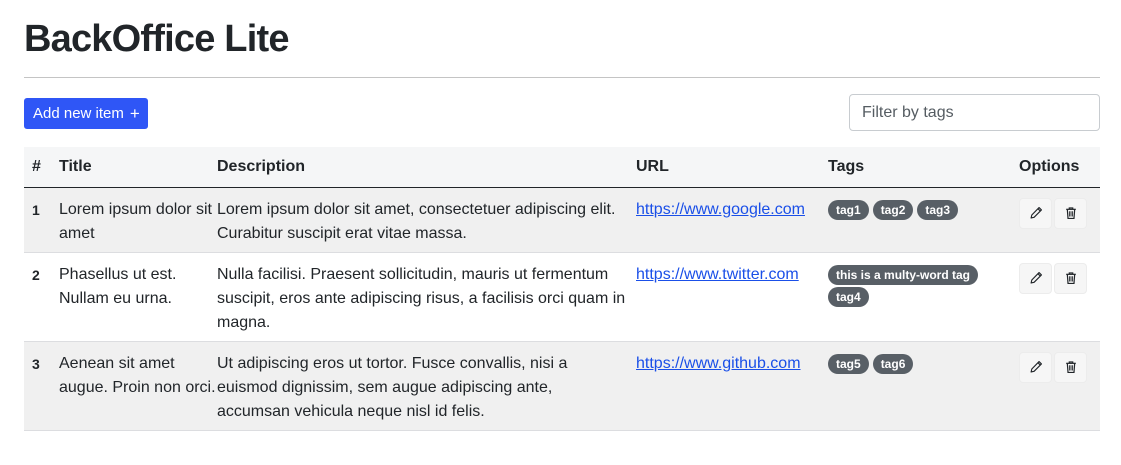 This screenshot has height=465, width=1121. What do you see at coordinates (156, 39) in the screenshot?
I see `page-title: BackOffice Lite` at bounding box center [156, 39].